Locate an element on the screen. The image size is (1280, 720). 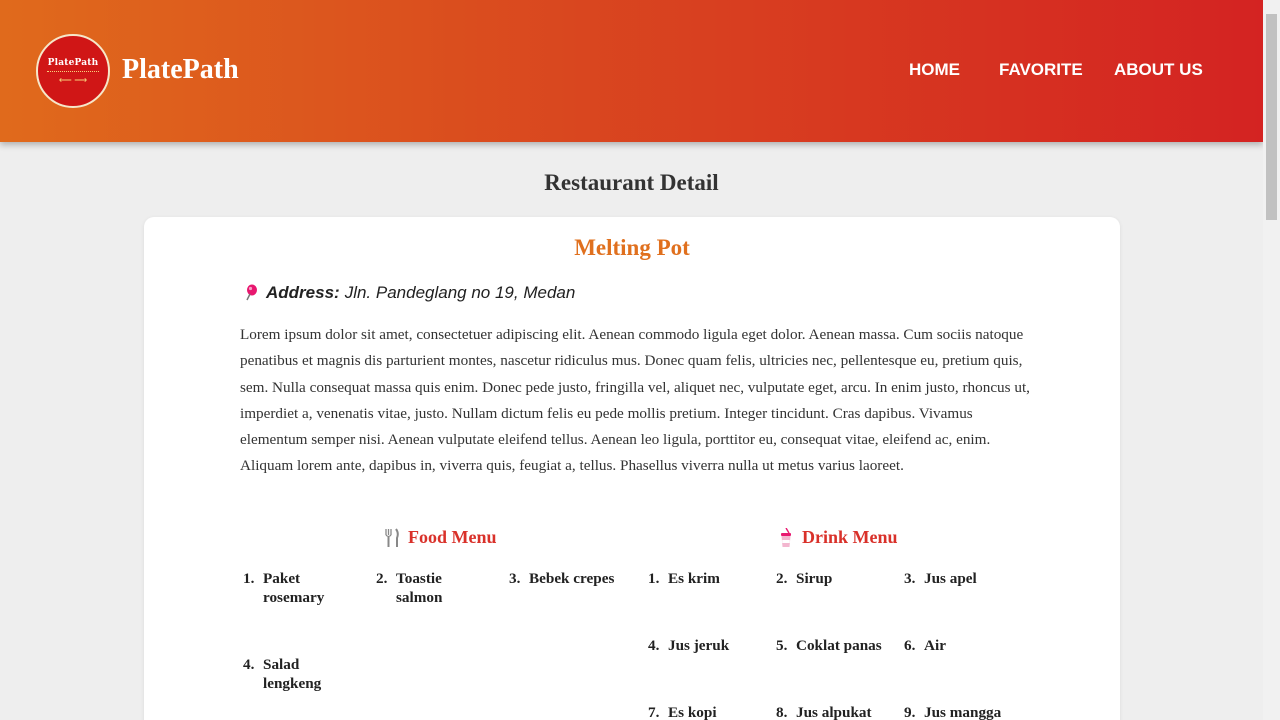
drink-item-name: Sirup is located at coordinates (814, 578).